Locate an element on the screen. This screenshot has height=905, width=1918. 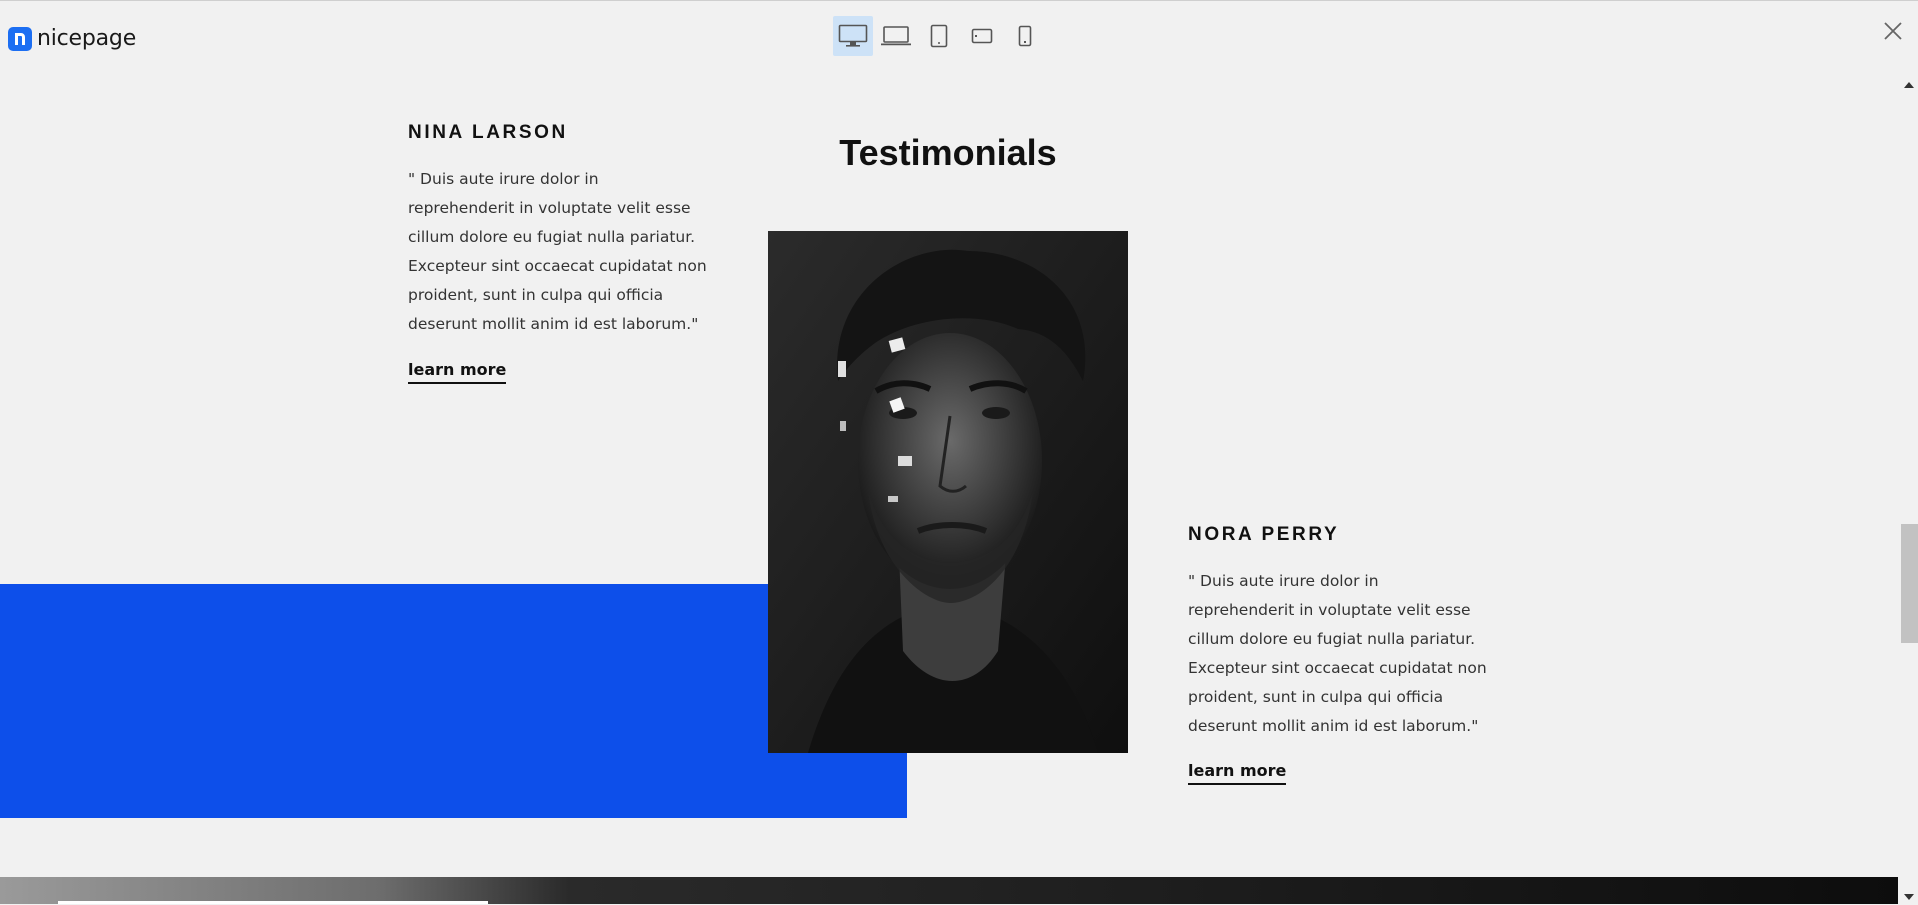
close-button is located at coordinates (1893, 31).